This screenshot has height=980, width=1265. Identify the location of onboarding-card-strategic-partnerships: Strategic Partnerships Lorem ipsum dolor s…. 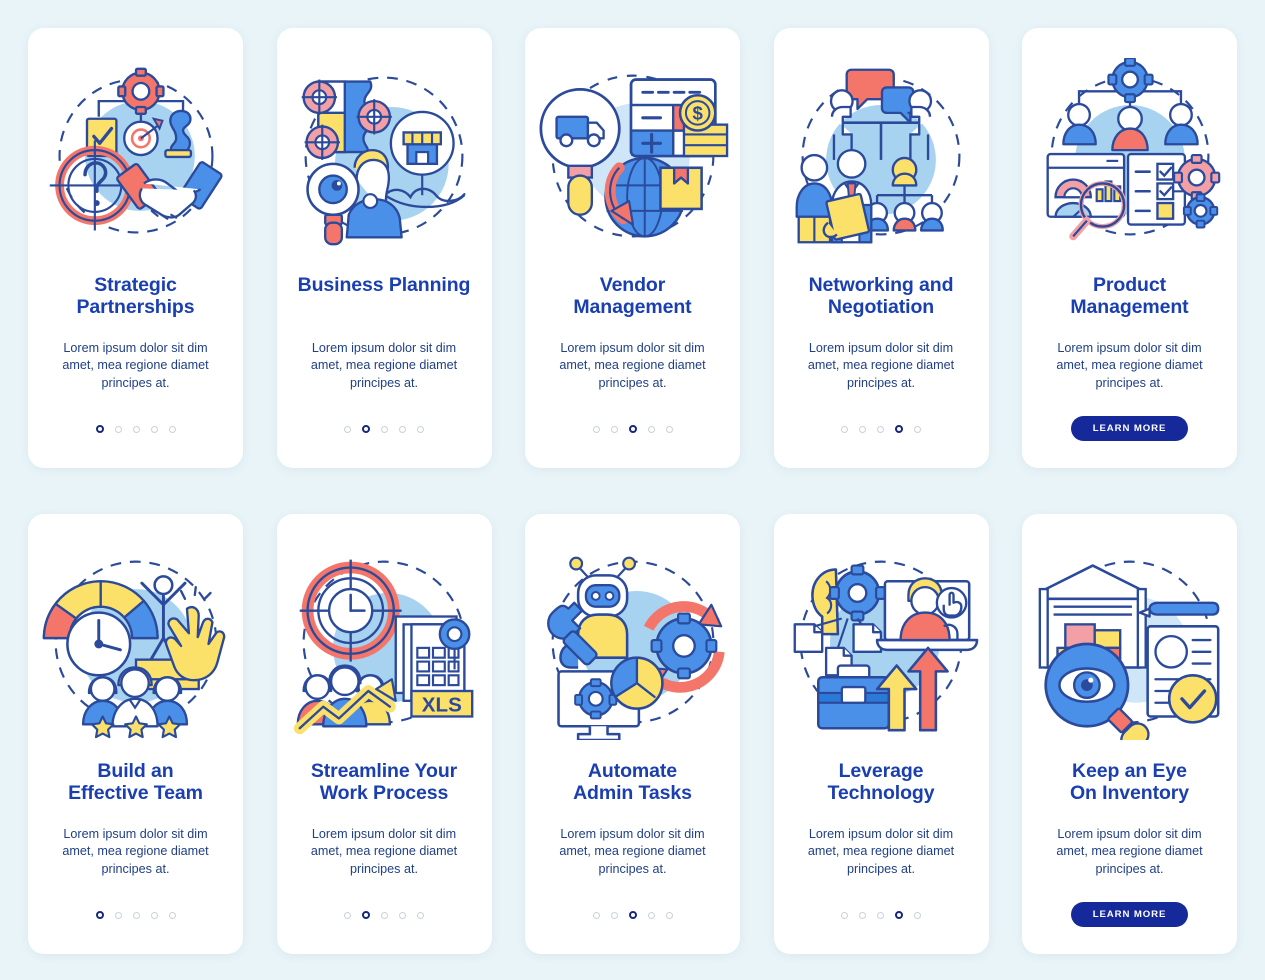
(135, 248).